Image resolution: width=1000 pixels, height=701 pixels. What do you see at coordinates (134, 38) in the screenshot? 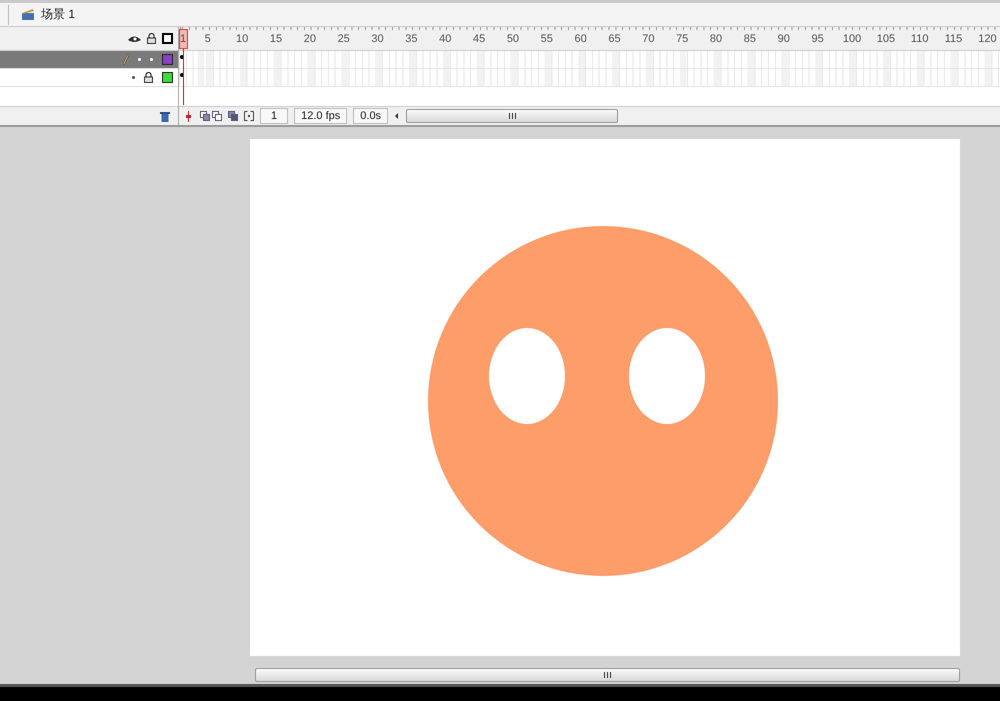
I see `eye-icon` at bounding box center [134, 38].